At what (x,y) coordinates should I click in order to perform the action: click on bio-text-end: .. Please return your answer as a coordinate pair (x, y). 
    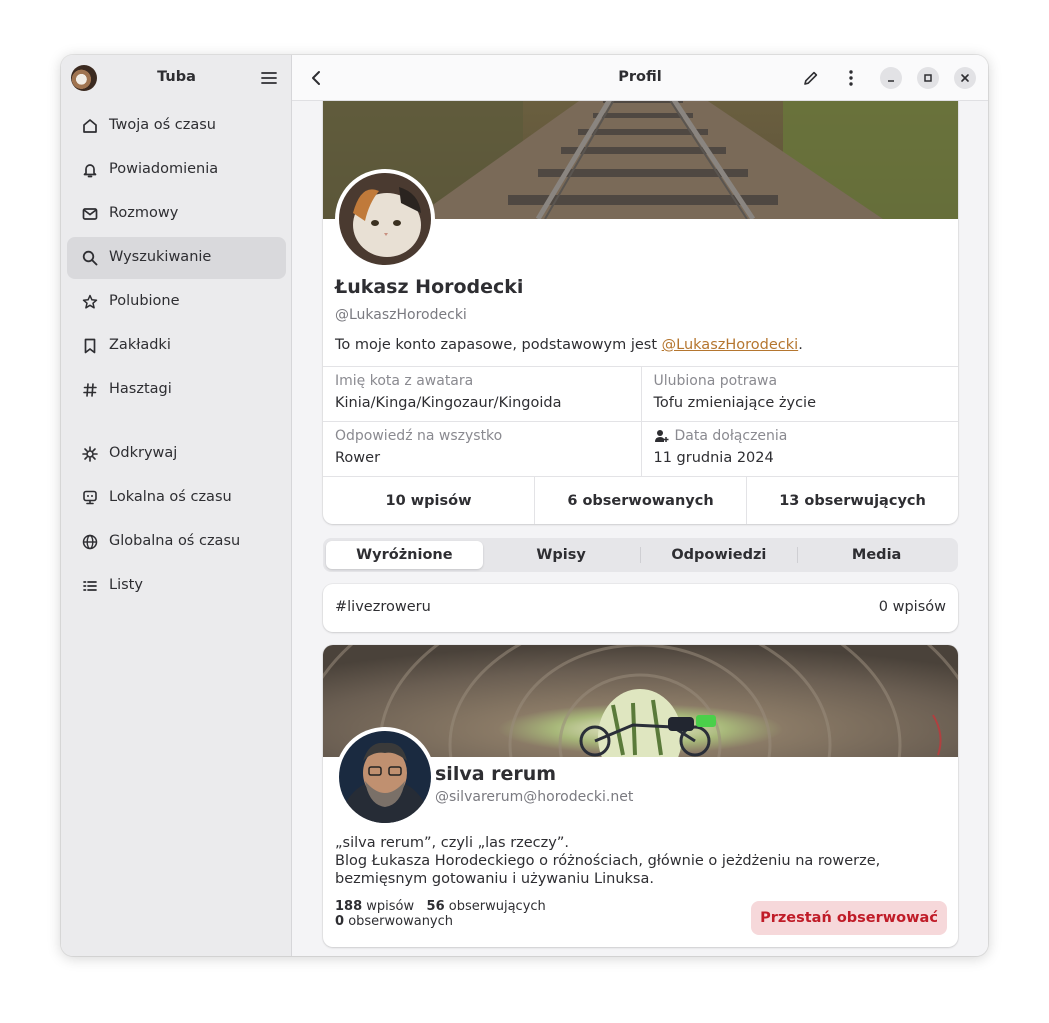
    Looking at the image, I should click on (800, 345).